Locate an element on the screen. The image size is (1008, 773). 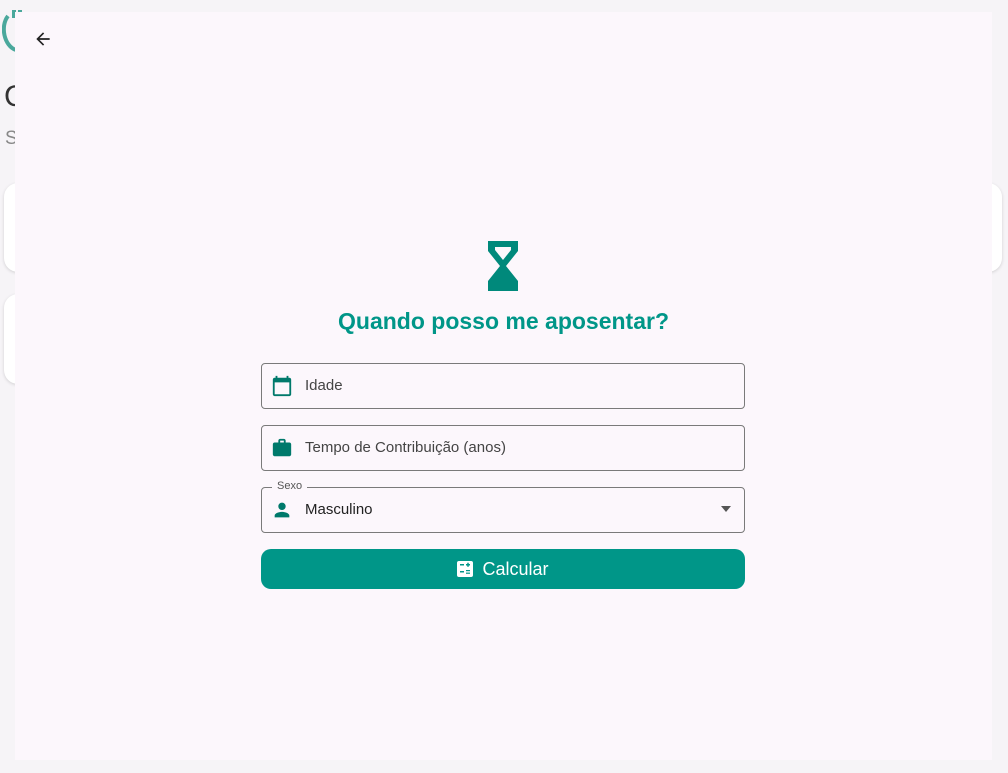
tempo-contribuicao-field: Tempo de Contribuição (anos) is located at coordinates (503, 448).